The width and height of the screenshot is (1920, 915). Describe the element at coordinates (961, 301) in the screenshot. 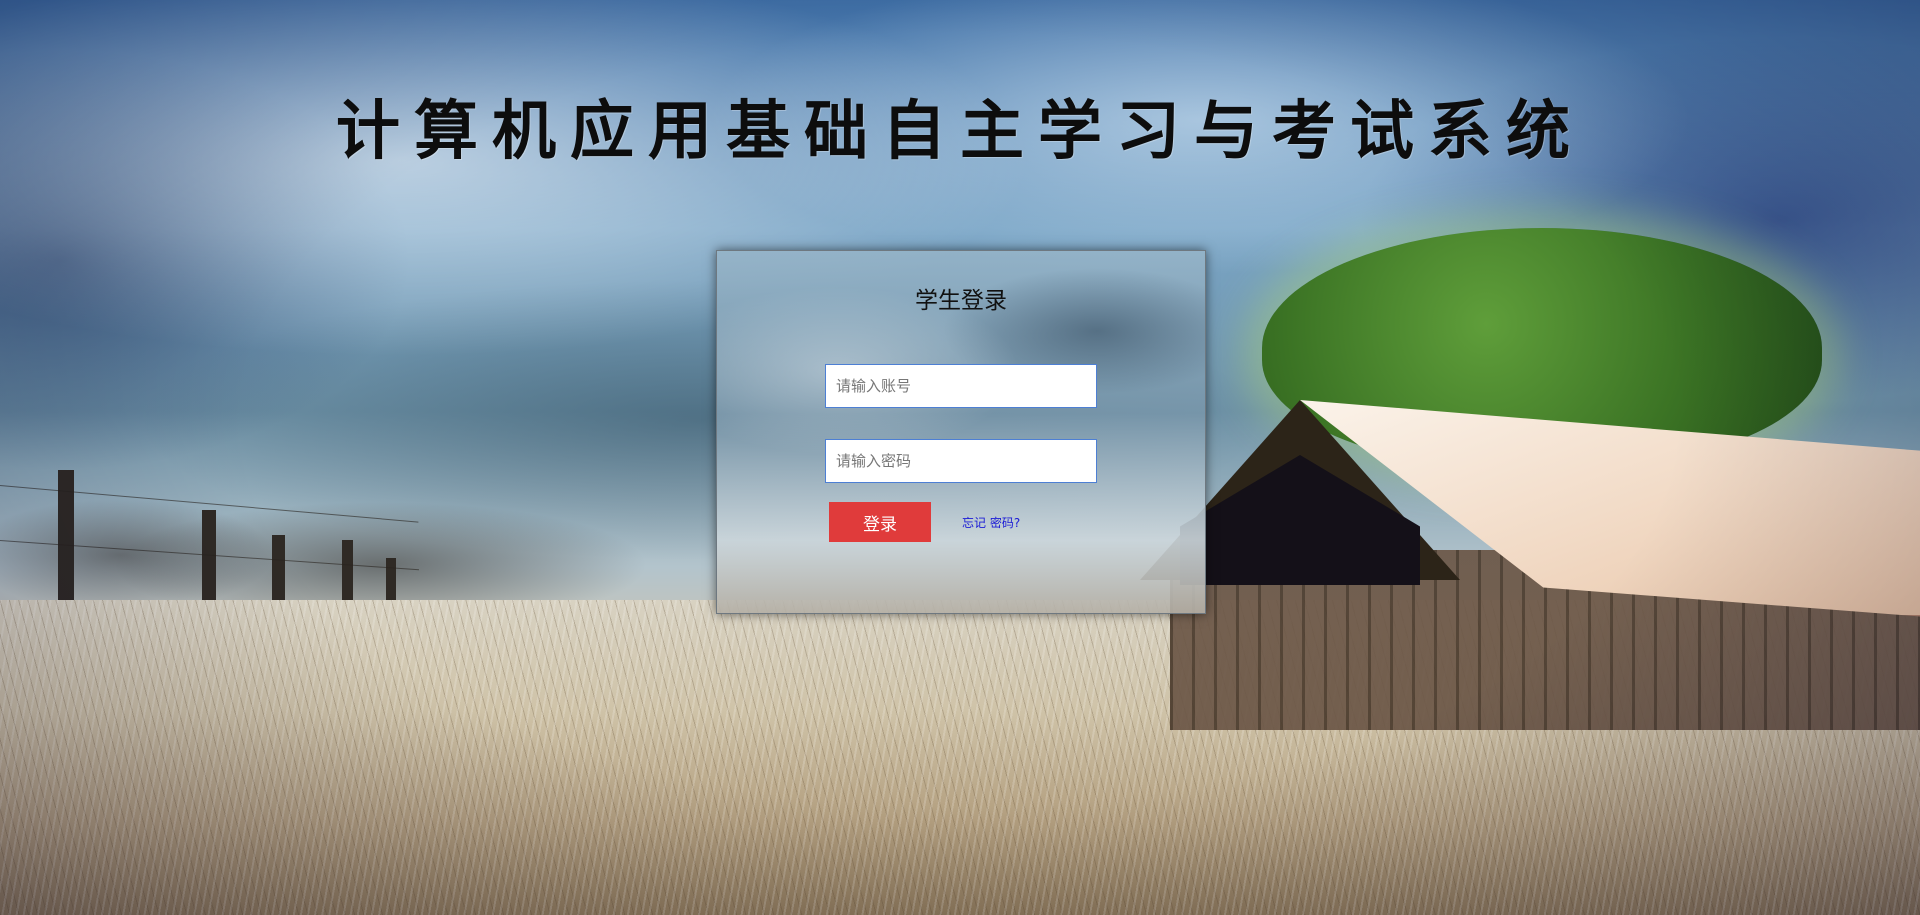

I see `login-title: 学生登录` at that location.